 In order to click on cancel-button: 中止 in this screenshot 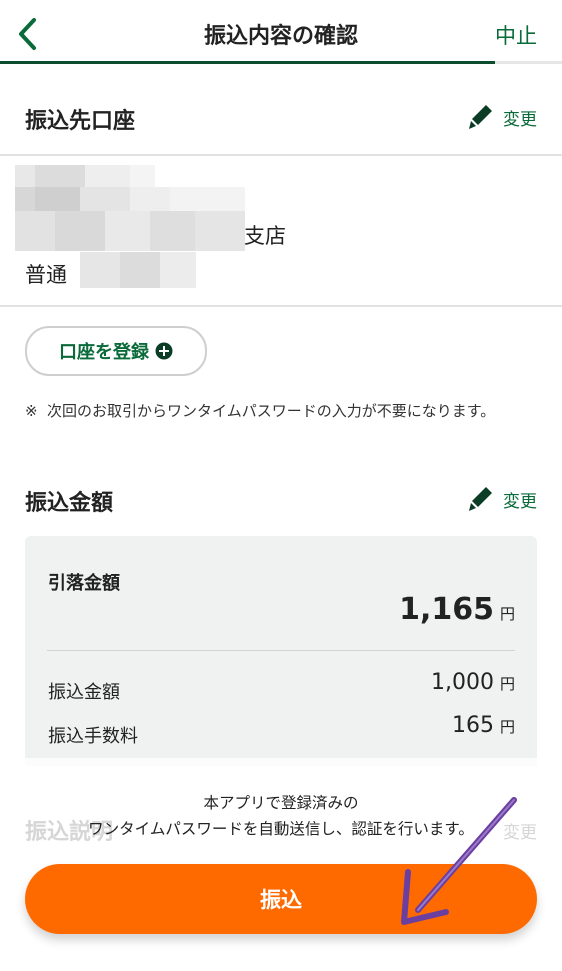, I will do `click(516, 35)`.